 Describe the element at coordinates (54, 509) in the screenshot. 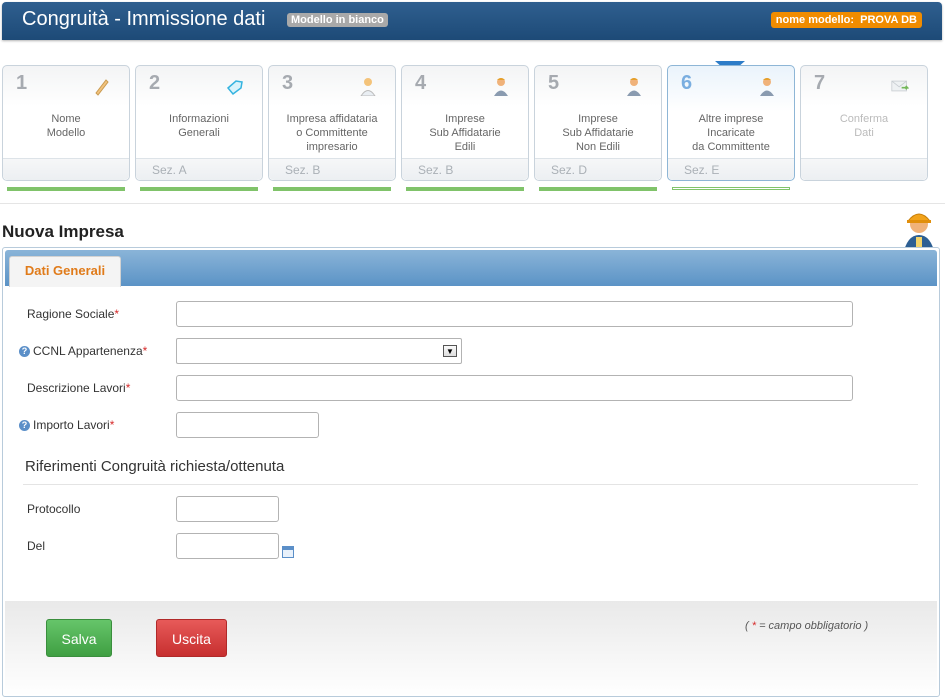

I see `protocollo-label: Protocollo` at that location.